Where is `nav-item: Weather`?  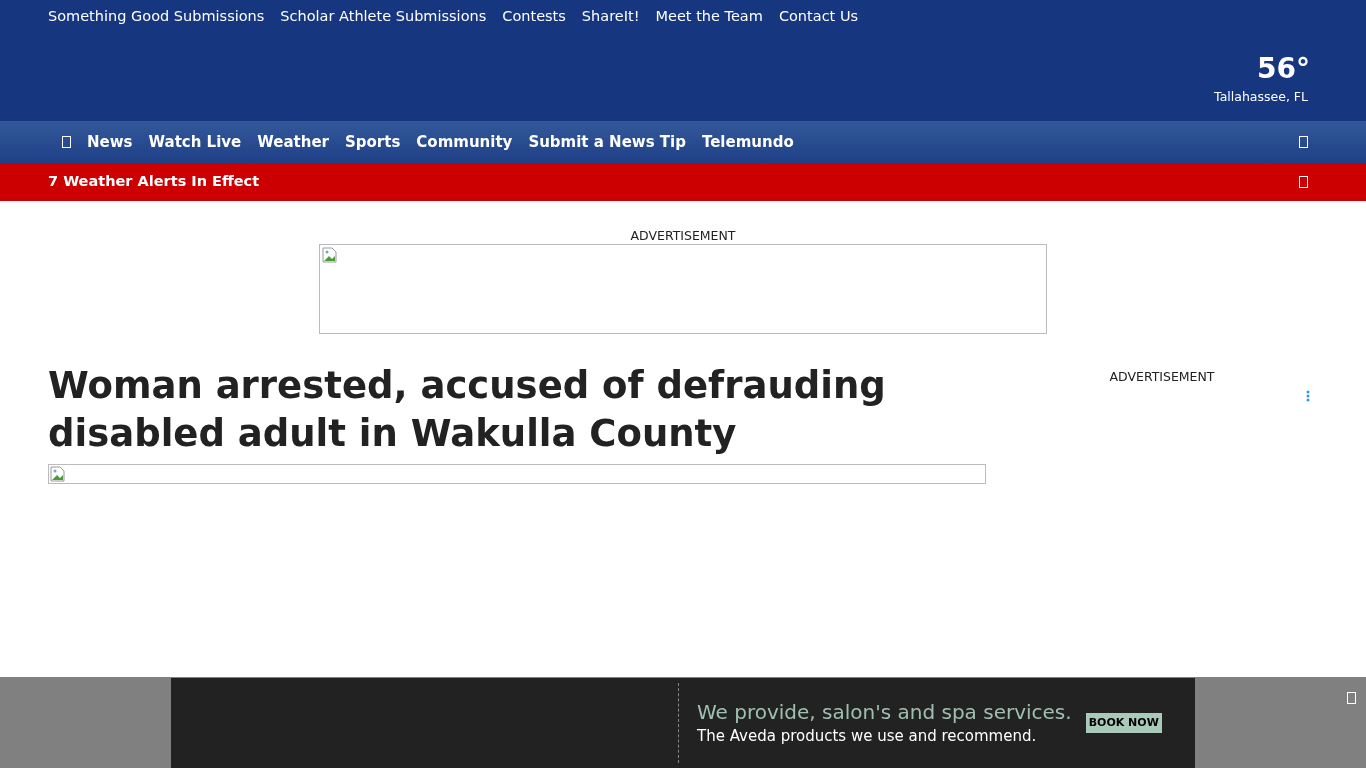 nav-item: Weather is located at coordinates (293, 142).